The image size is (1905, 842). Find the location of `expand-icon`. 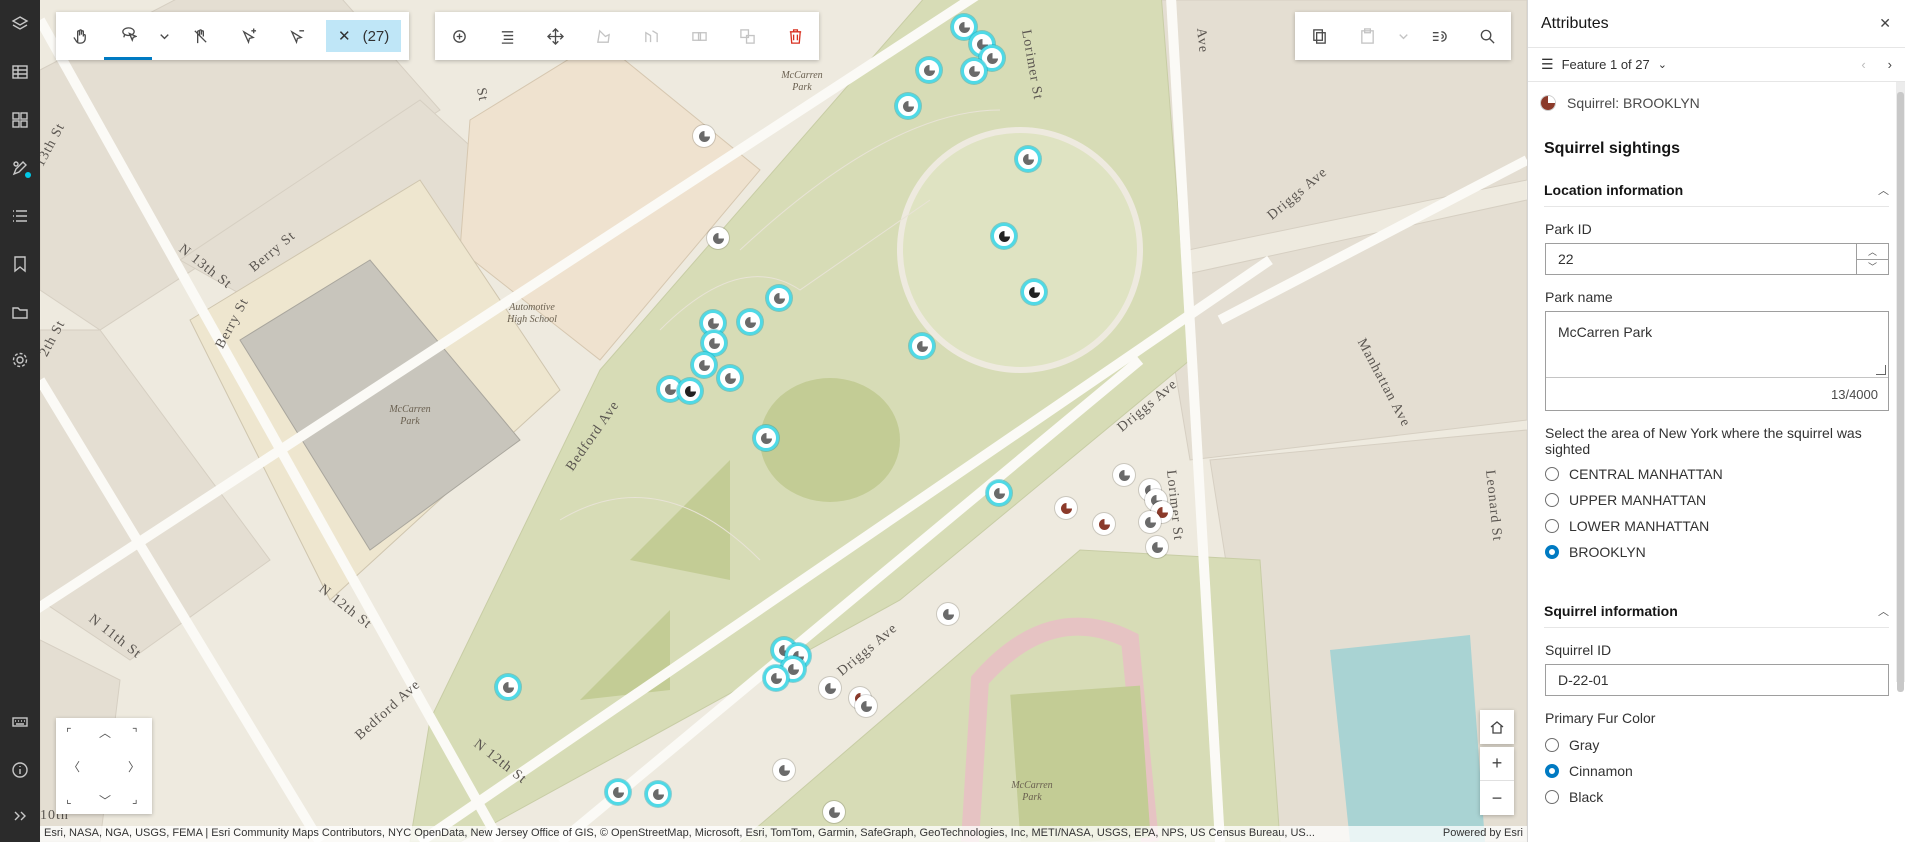

expand-icon is located at coordinates (20, 816).